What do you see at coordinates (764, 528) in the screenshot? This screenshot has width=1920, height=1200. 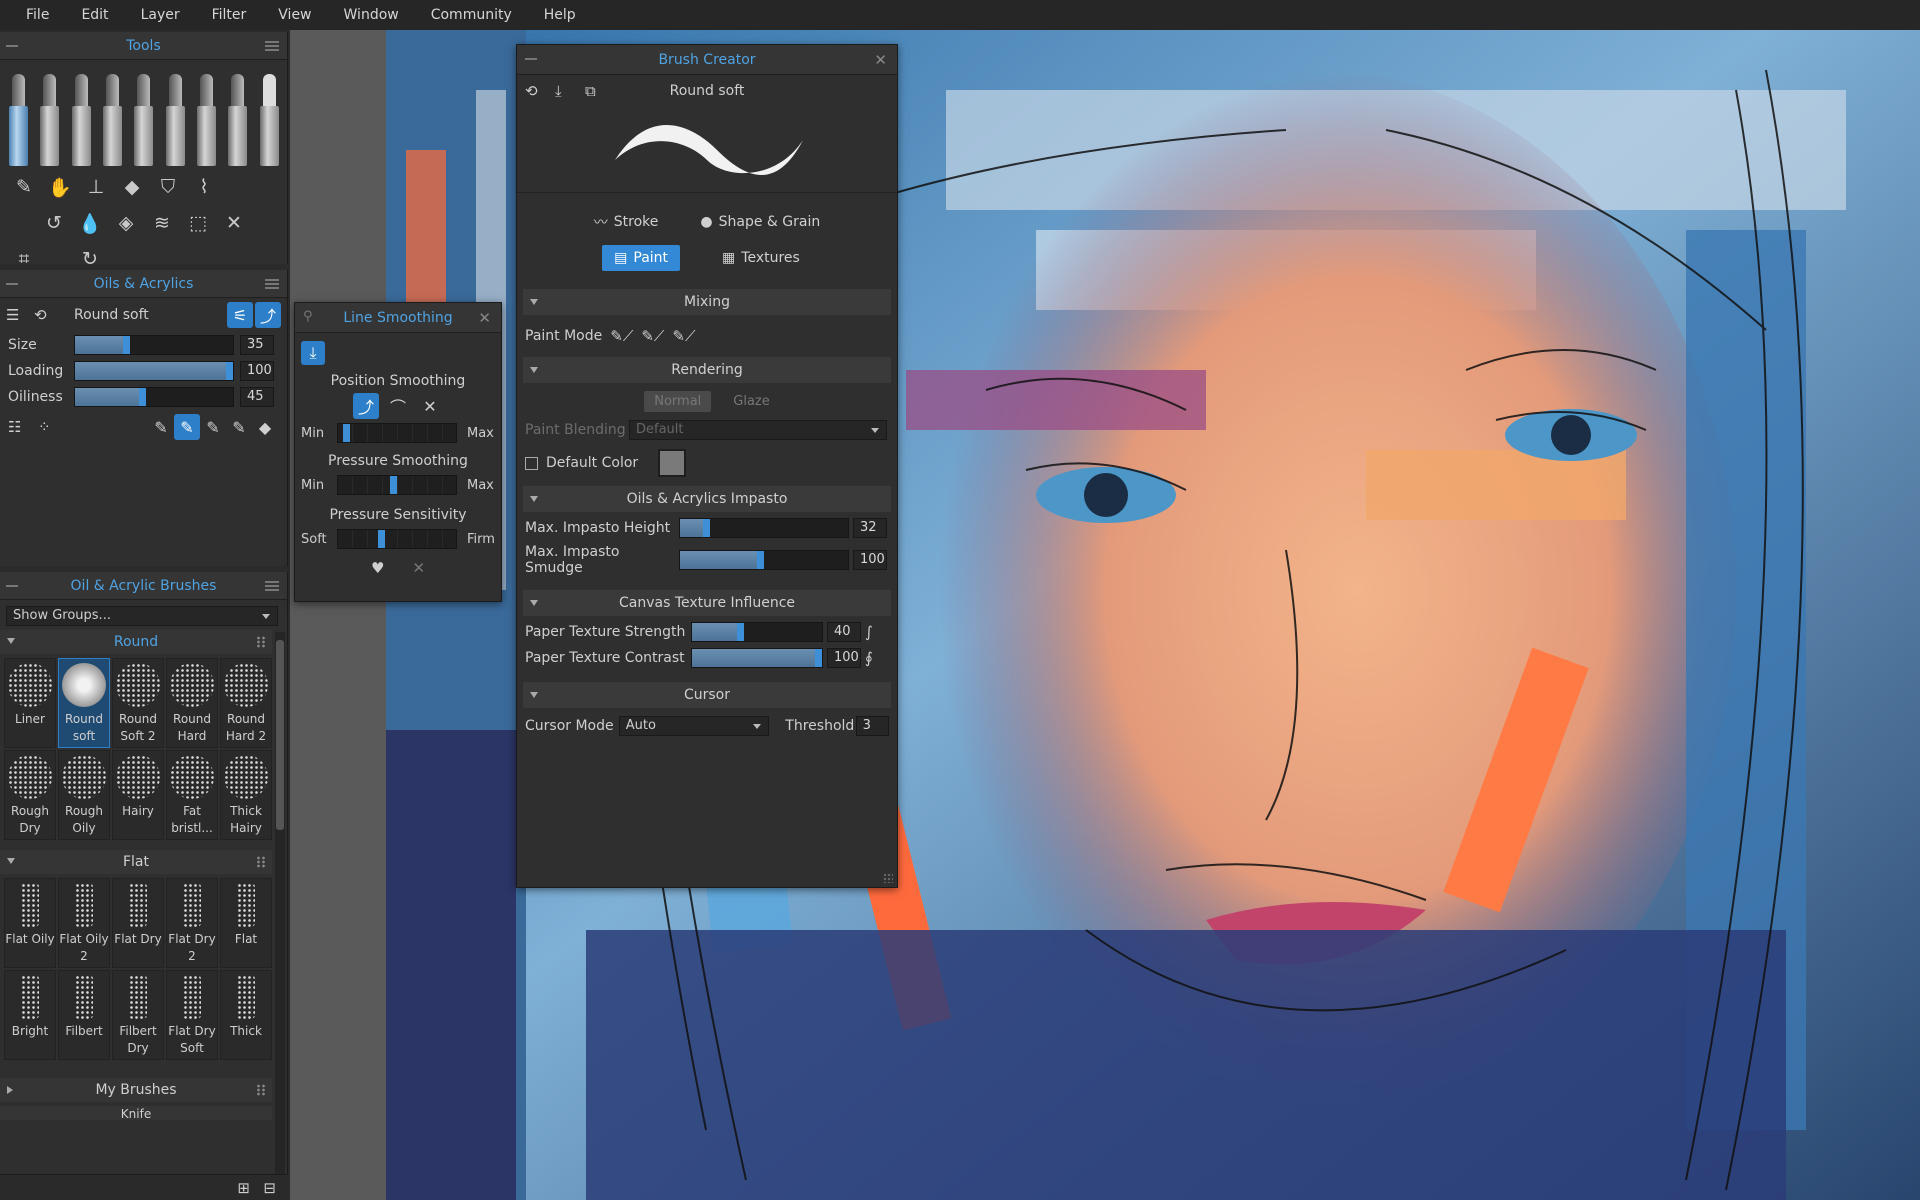 I see `impasto-height-slider` at bounding box center [764, 528].